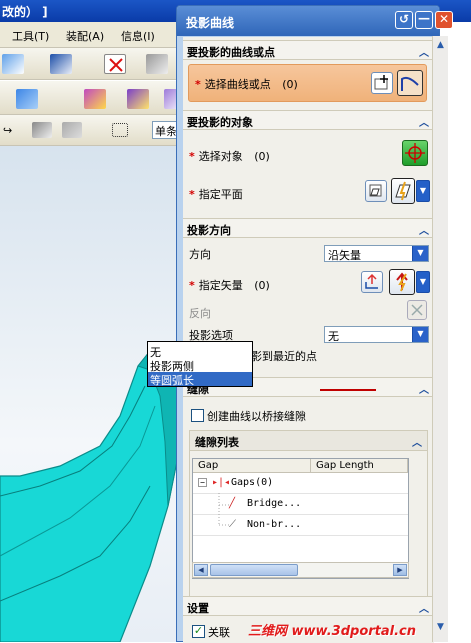 The height and width of the screenshot is (643, 471). I want to click on option-both-sides: 投影两侧, so click(200, 365).